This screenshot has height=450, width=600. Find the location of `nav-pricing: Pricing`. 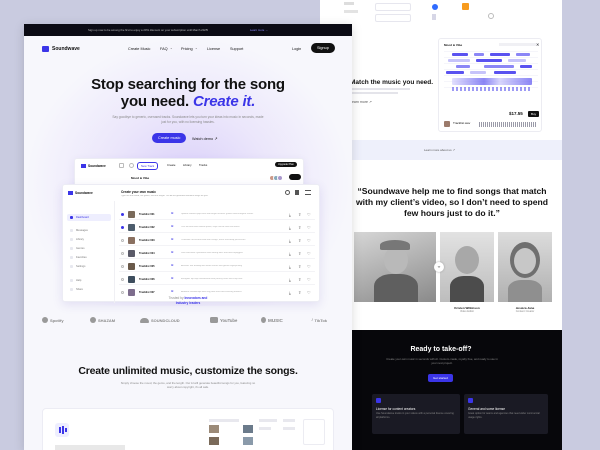

nav-pricing: Pricing is located at coordinates (187, 49).